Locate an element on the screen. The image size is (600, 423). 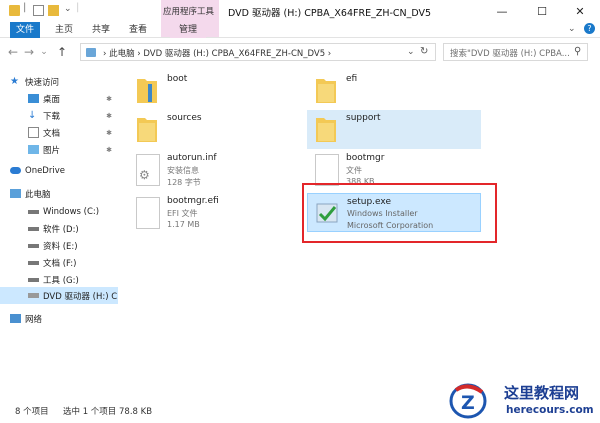
nav-desktop: 桌面 ✱ is located at coordinates (59, 98).